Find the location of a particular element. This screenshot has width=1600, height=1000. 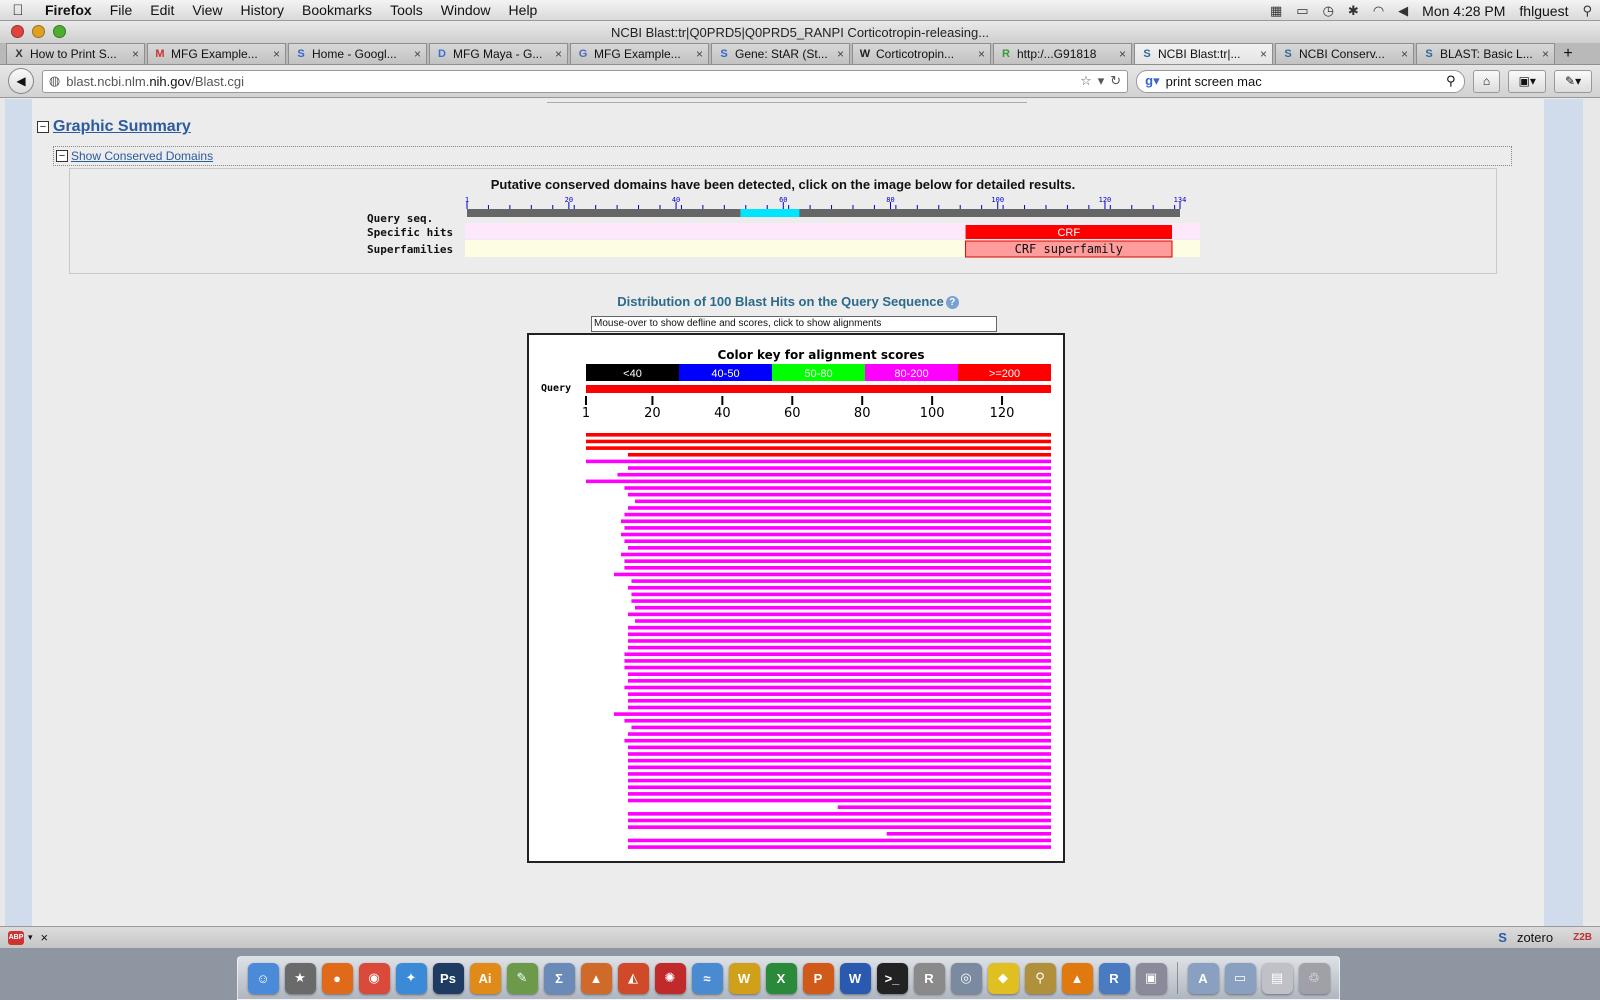

browser-tab: W Corticotropin... × is located at coordinates (921, 53).